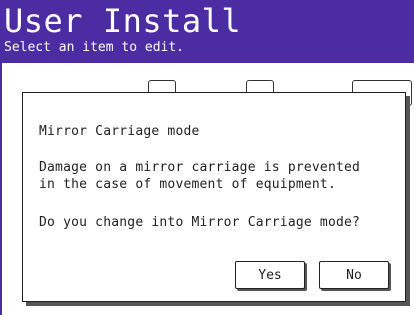  Describe the element at coordinates (187, 184) in the screenshot. I see `dialog-message-line-2: in the case of movement of equipment.` at that location.